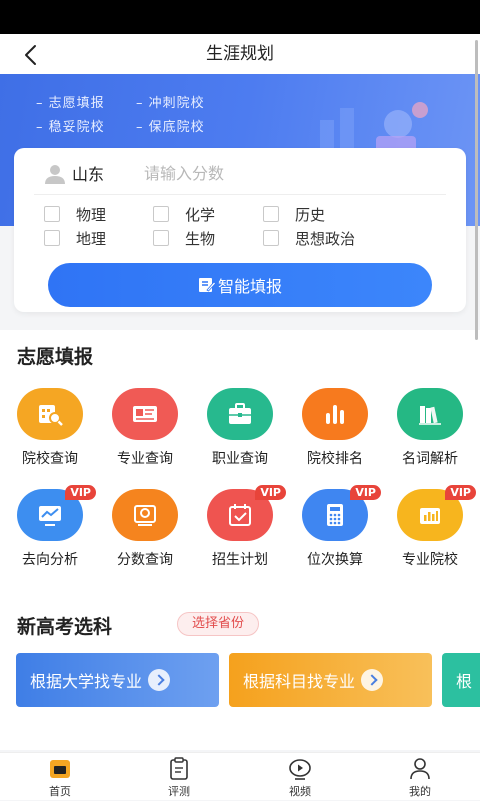 Image resolution: width=480 pixels, height=801 pixels. I want to click on trend-monitor-icon, so click(50, 516).